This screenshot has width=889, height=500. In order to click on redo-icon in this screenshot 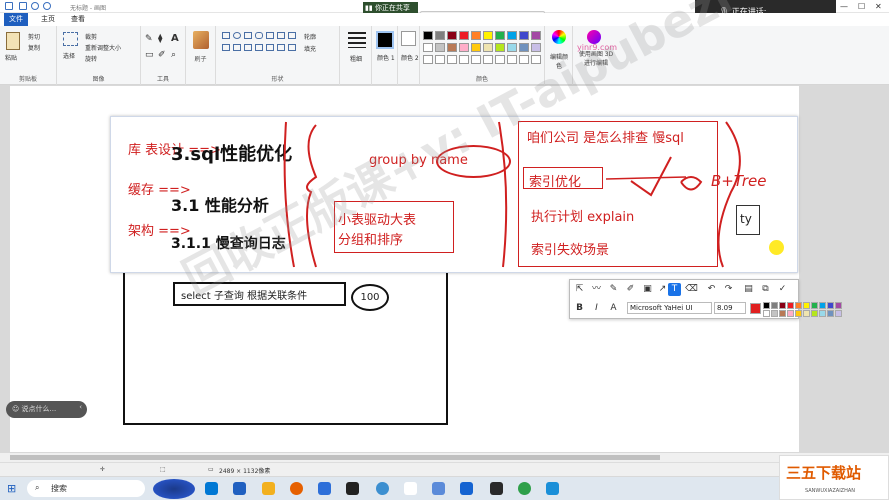, I will do `click(47, 6)`.